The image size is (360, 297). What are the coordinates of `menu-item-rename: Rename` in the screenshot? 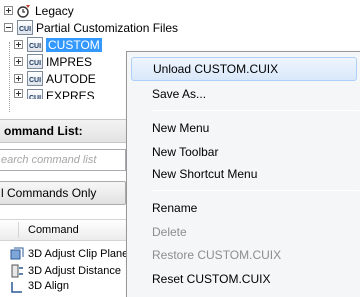 It's located at (244, 208).